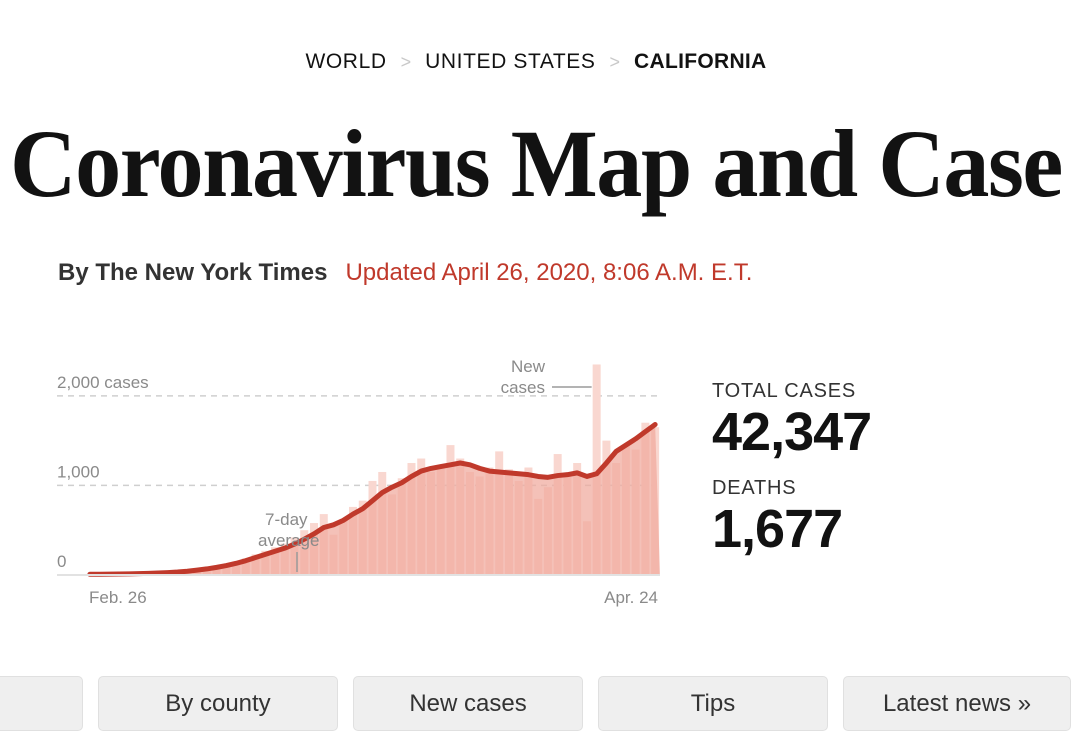  What do you see at coordinates (510, 62) in the screenshot?
I see `breadcrumb-item-united-states: UNITED STATES` at bounding box center [510, 62].